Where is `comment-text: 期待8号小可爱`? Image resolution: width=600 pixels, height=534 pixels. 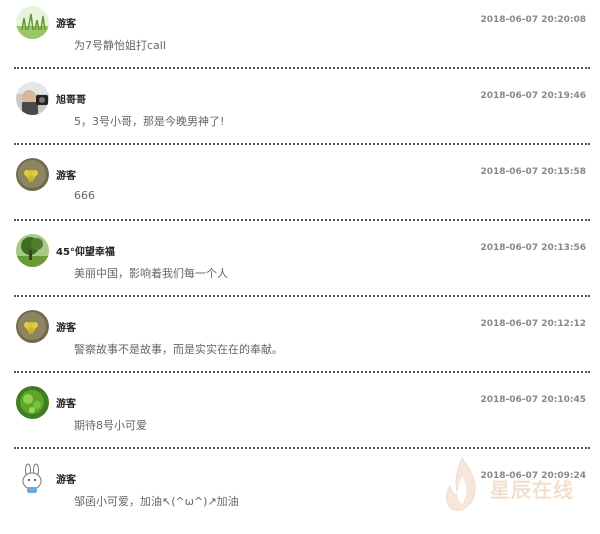 comment-text: 期待8号小可爱 is located at coordinates (110, 425).